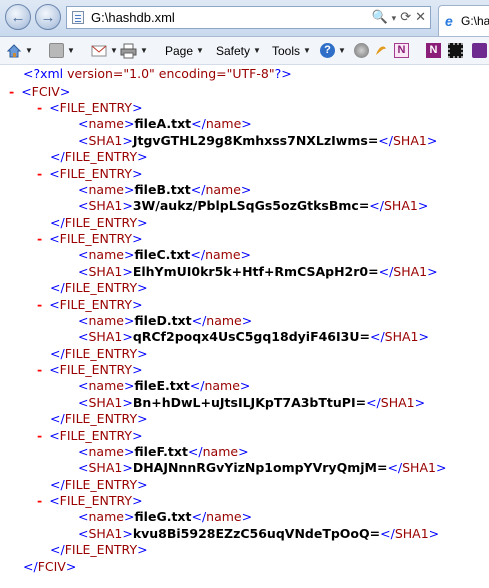  I want to click on back-button: ←, so click(18, 17).